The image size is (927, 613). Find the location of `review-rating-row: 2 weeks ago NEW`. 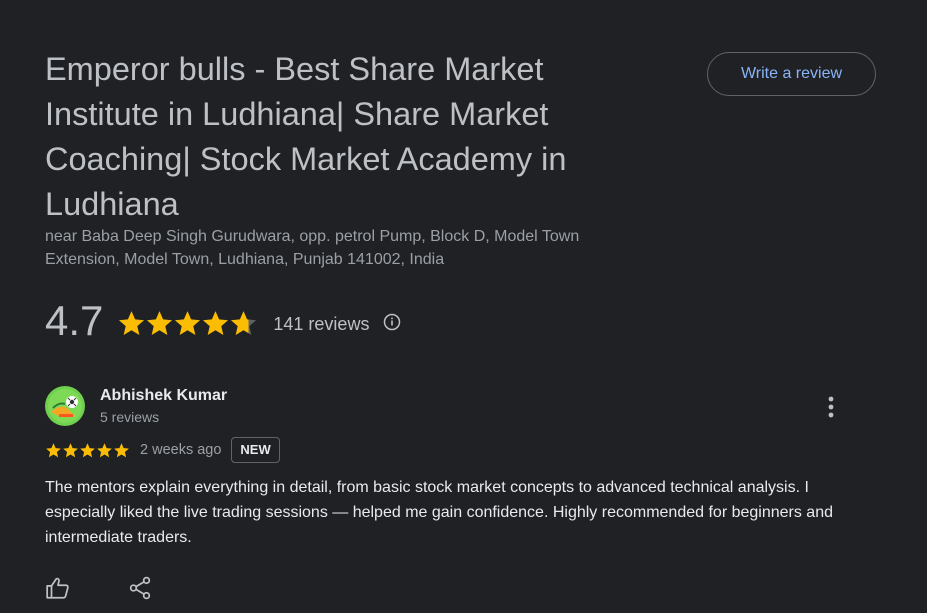

review-rating-row: 2 weeks ago NEW is located at coordinates (162, 450).